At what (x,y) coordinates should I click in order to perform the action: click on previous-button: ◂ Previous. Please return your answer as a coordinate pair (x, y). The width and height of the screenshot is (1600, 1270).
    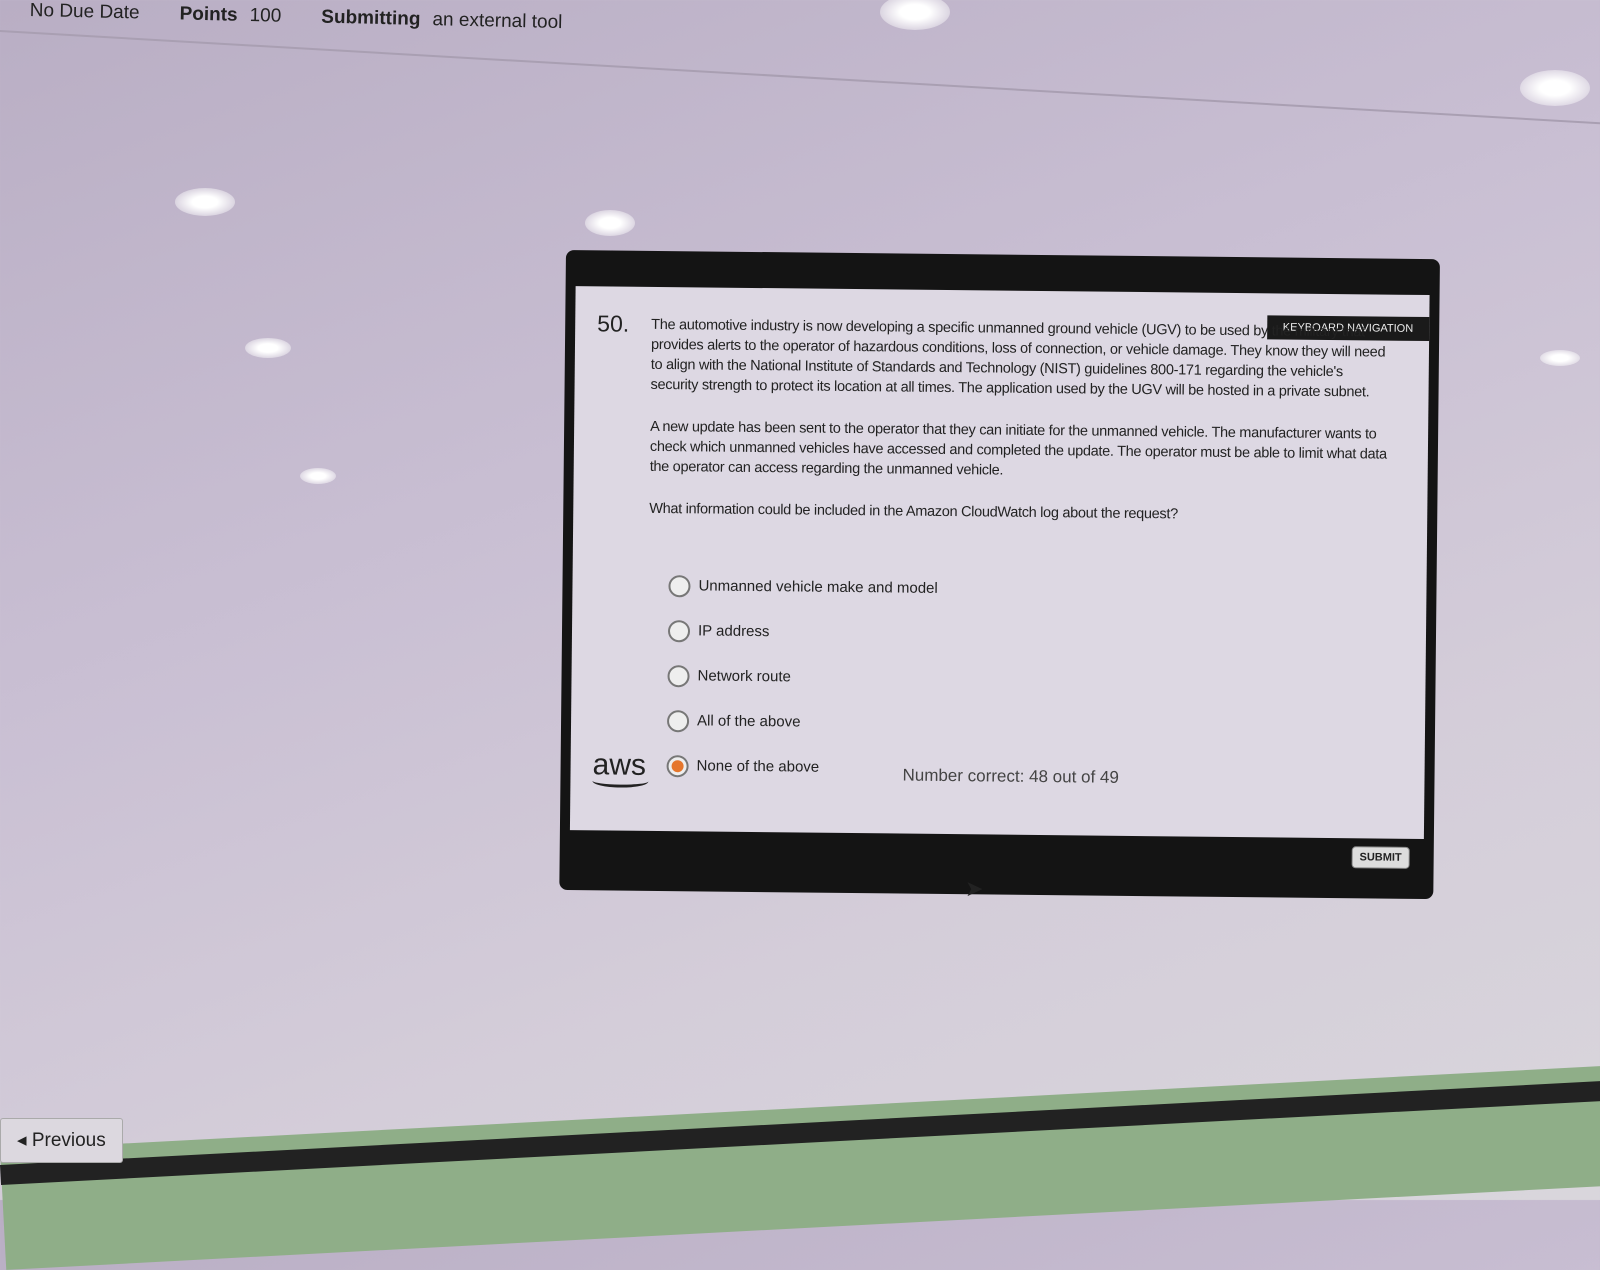
    Looking at the image, I should click on (61, 1140).